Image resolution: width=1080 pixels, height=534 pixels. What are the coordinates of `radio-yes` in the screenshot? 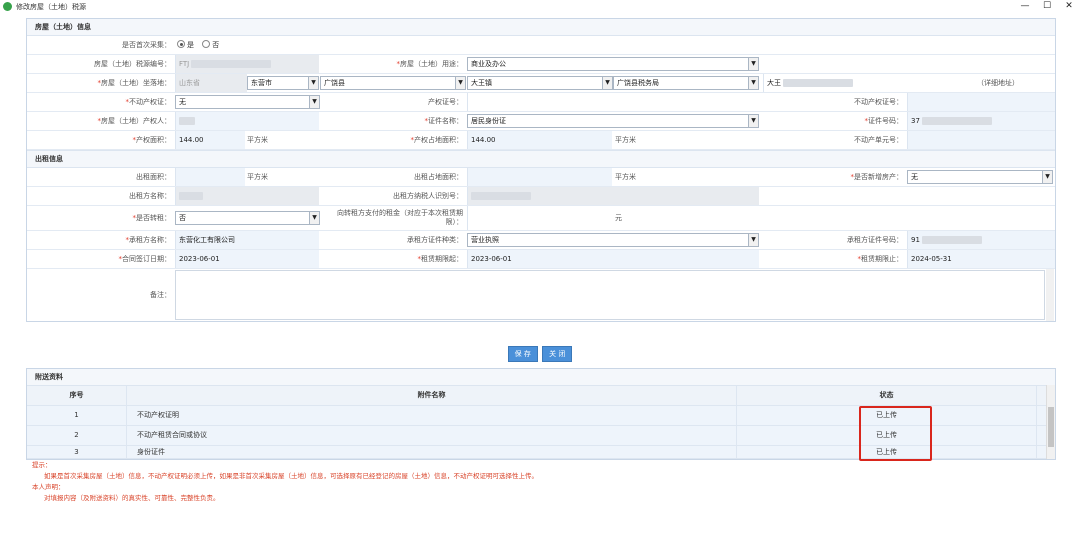 It's located at (181, 44).